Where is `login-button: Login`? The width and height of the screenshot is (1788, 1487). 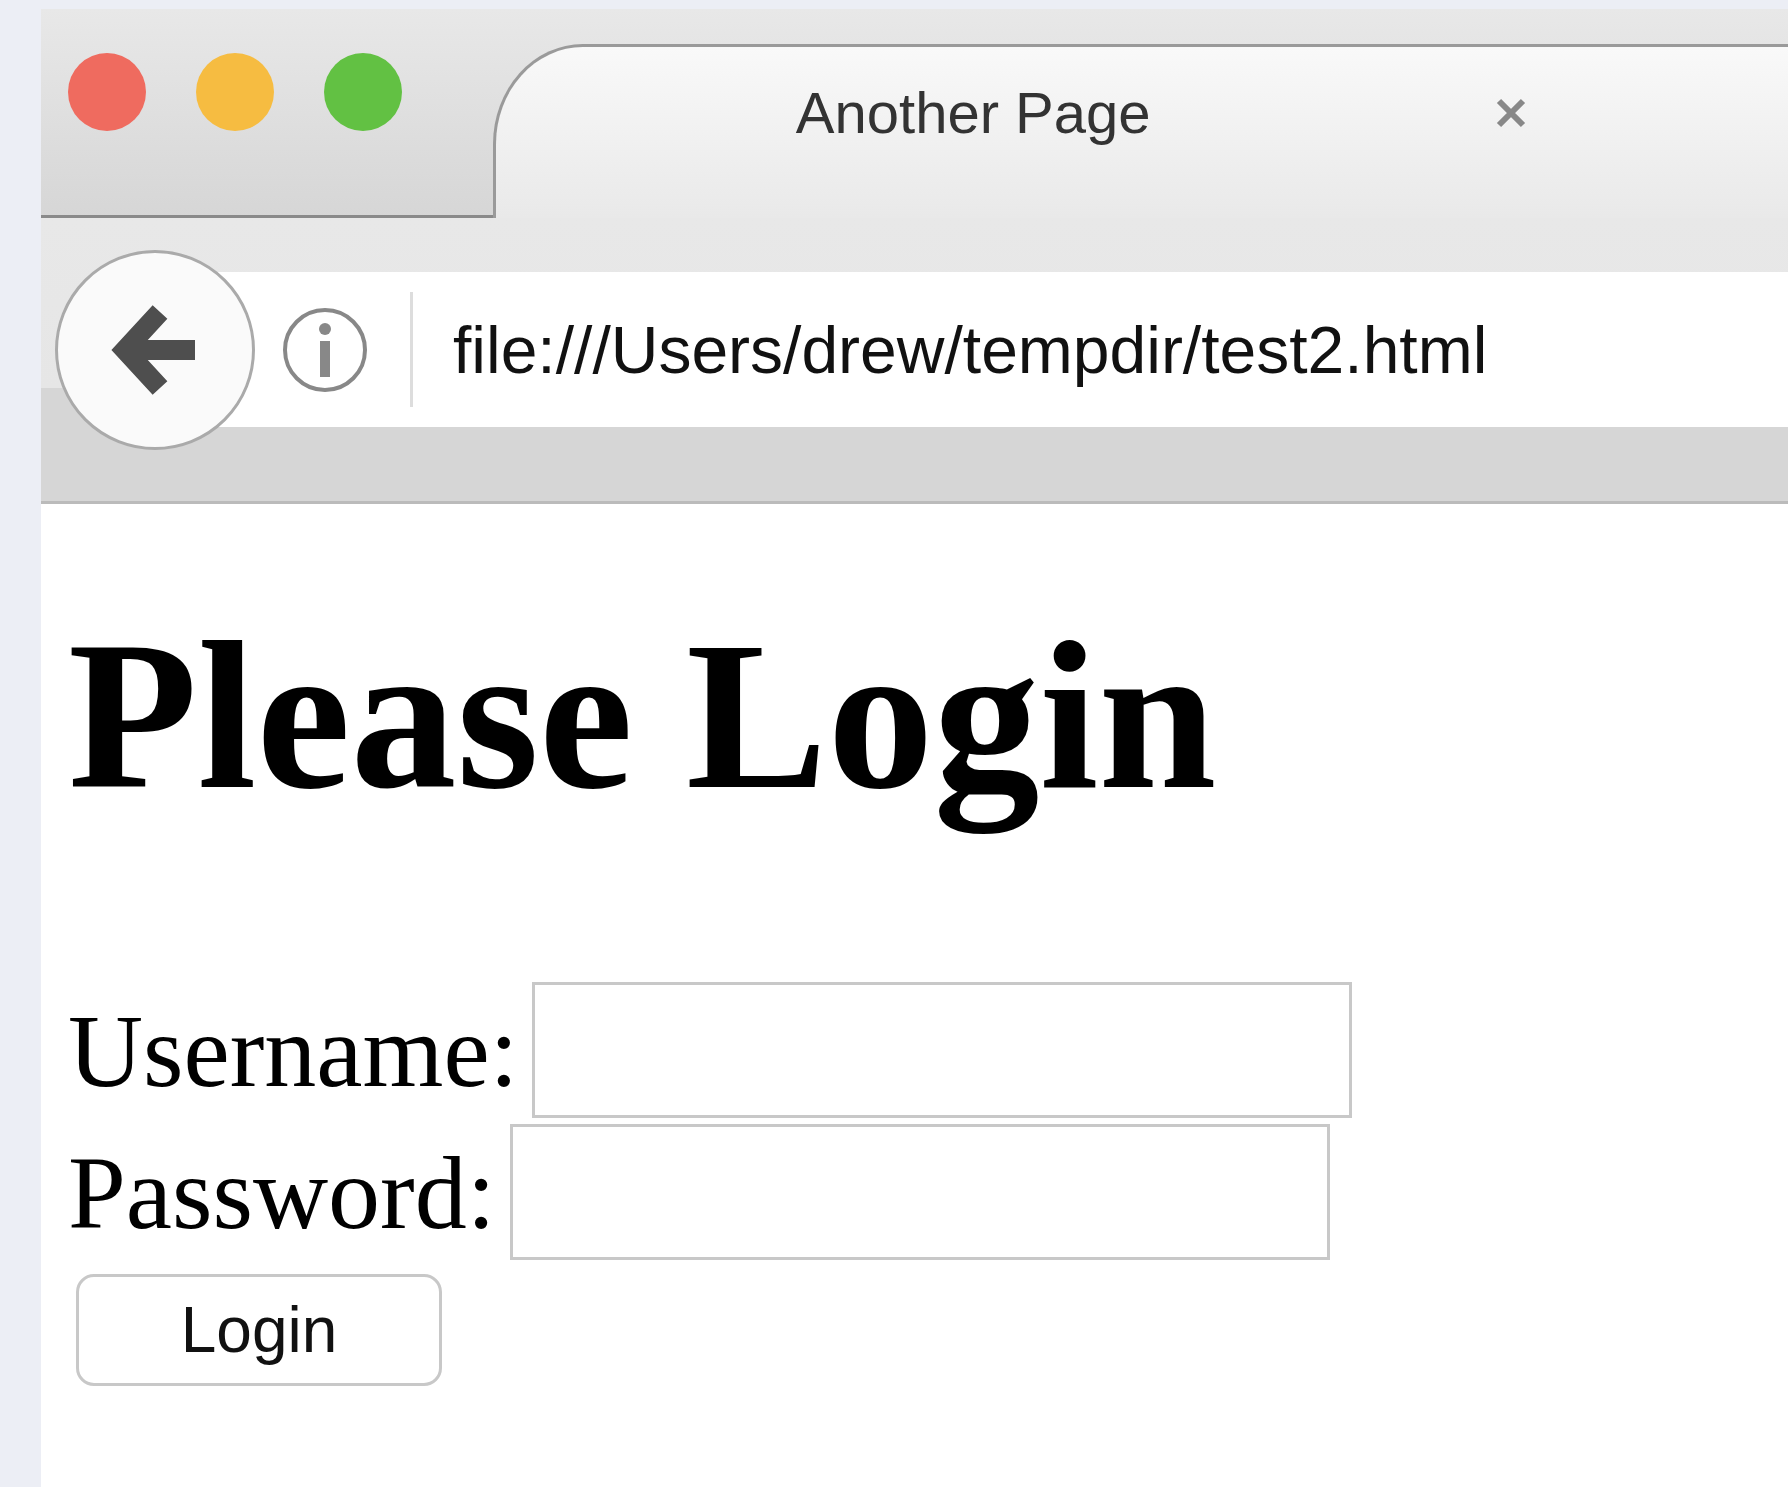 login-button: Login is located at coordinates (259, 1330).